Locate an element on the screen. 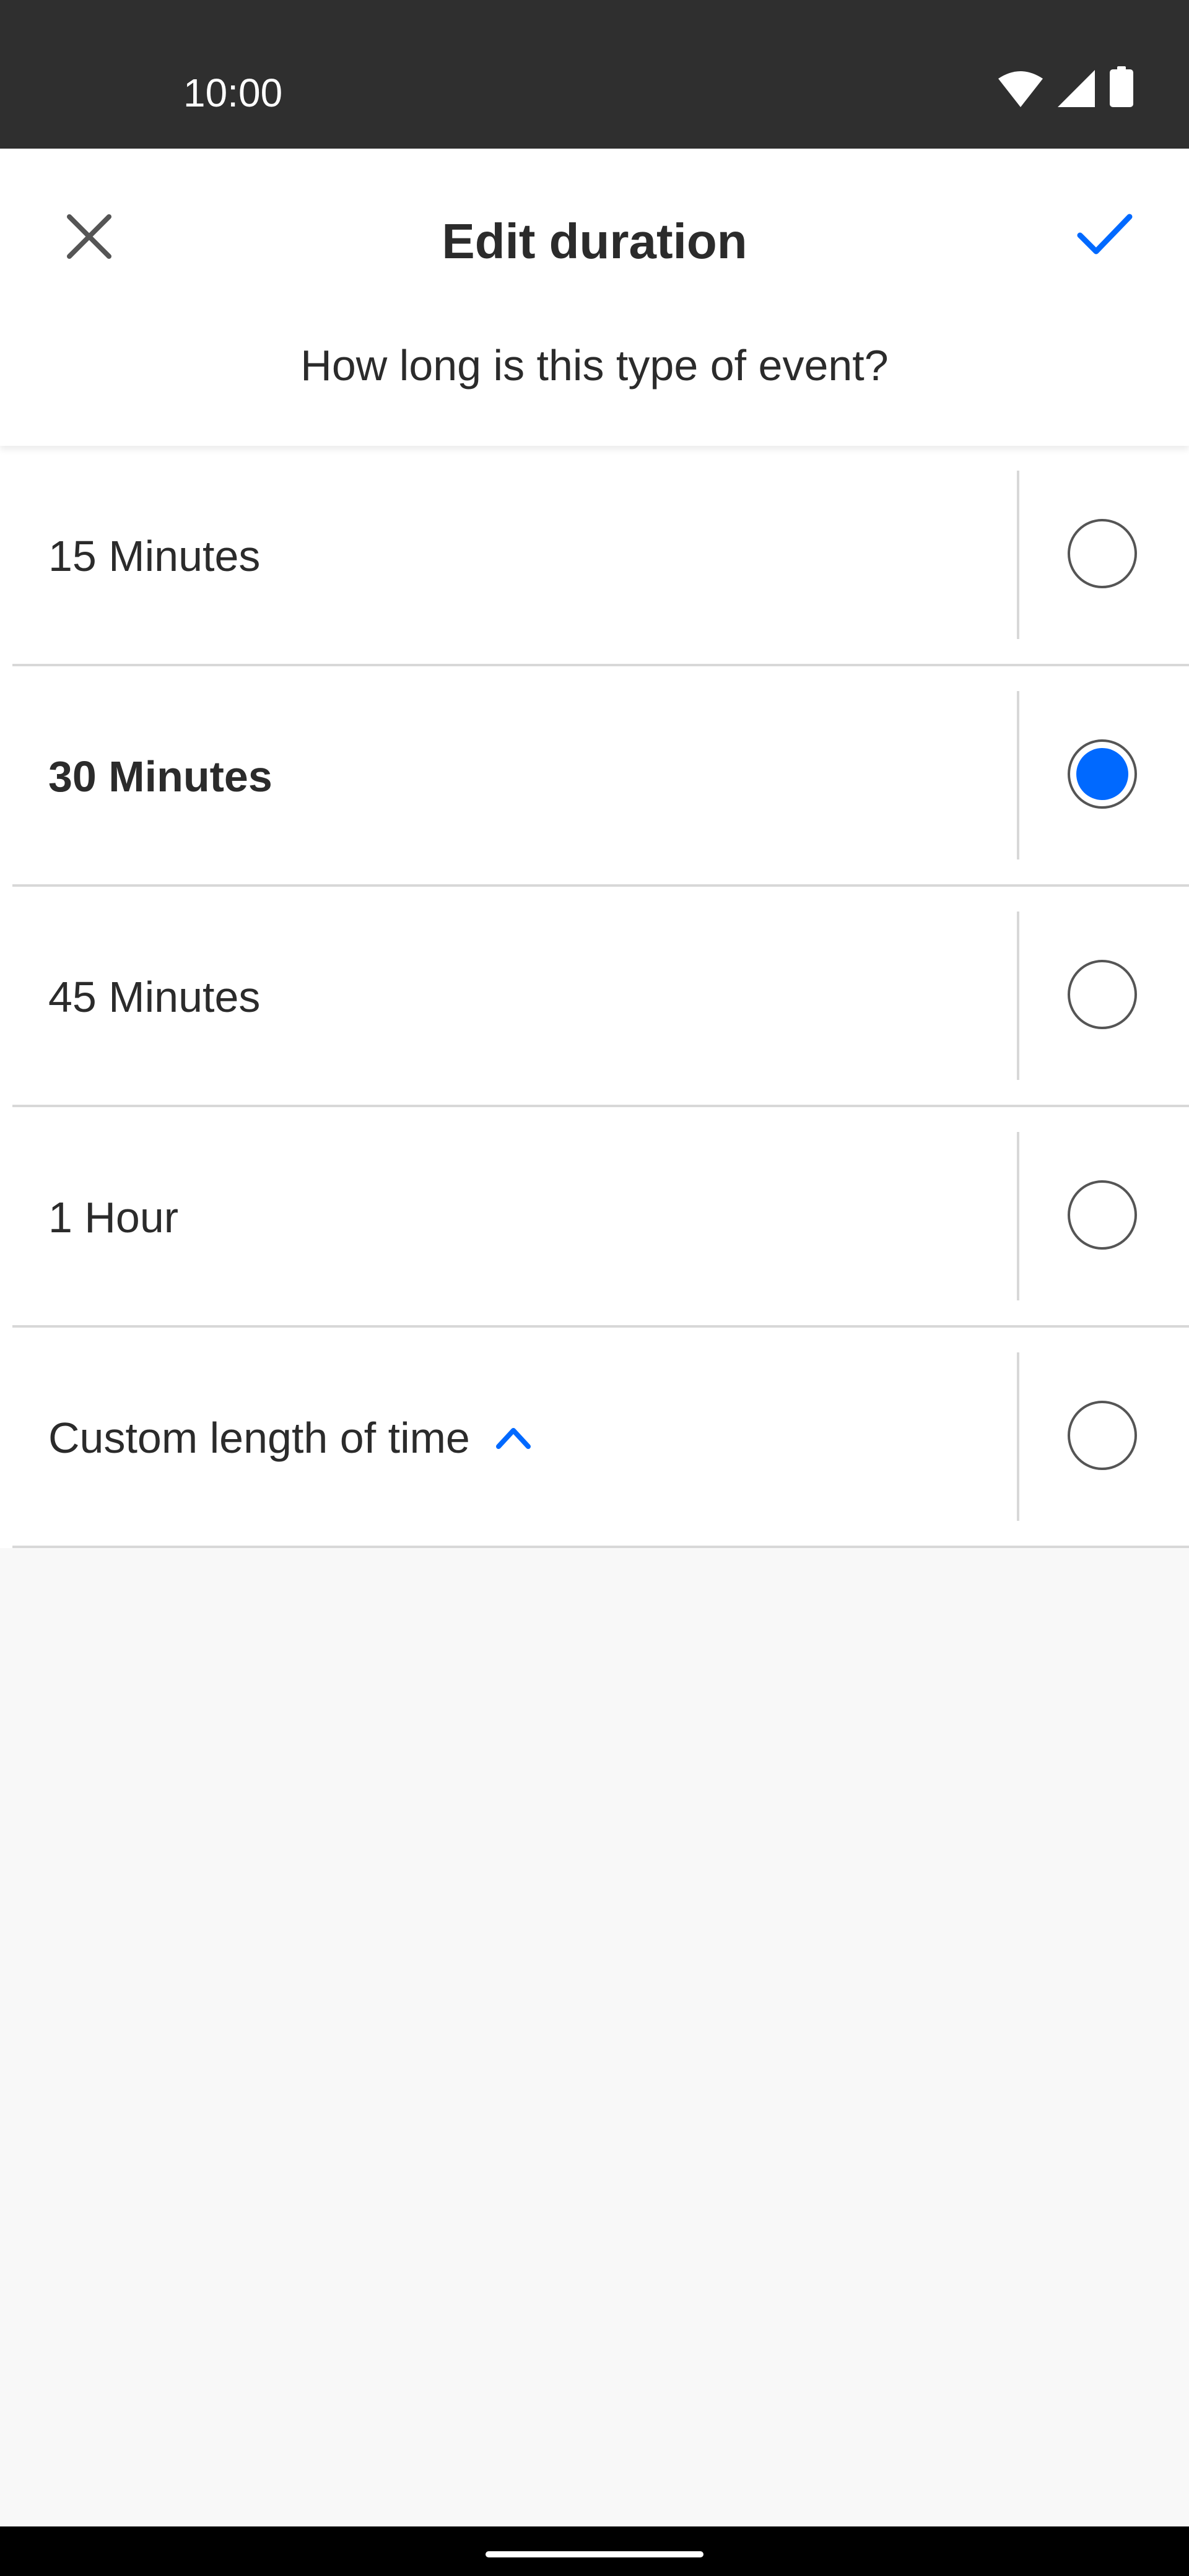 The width and height of the screenshot is (1189, 2576). duration-option-45-minutes: 45 Minutes is located at coordinates (594, 997).